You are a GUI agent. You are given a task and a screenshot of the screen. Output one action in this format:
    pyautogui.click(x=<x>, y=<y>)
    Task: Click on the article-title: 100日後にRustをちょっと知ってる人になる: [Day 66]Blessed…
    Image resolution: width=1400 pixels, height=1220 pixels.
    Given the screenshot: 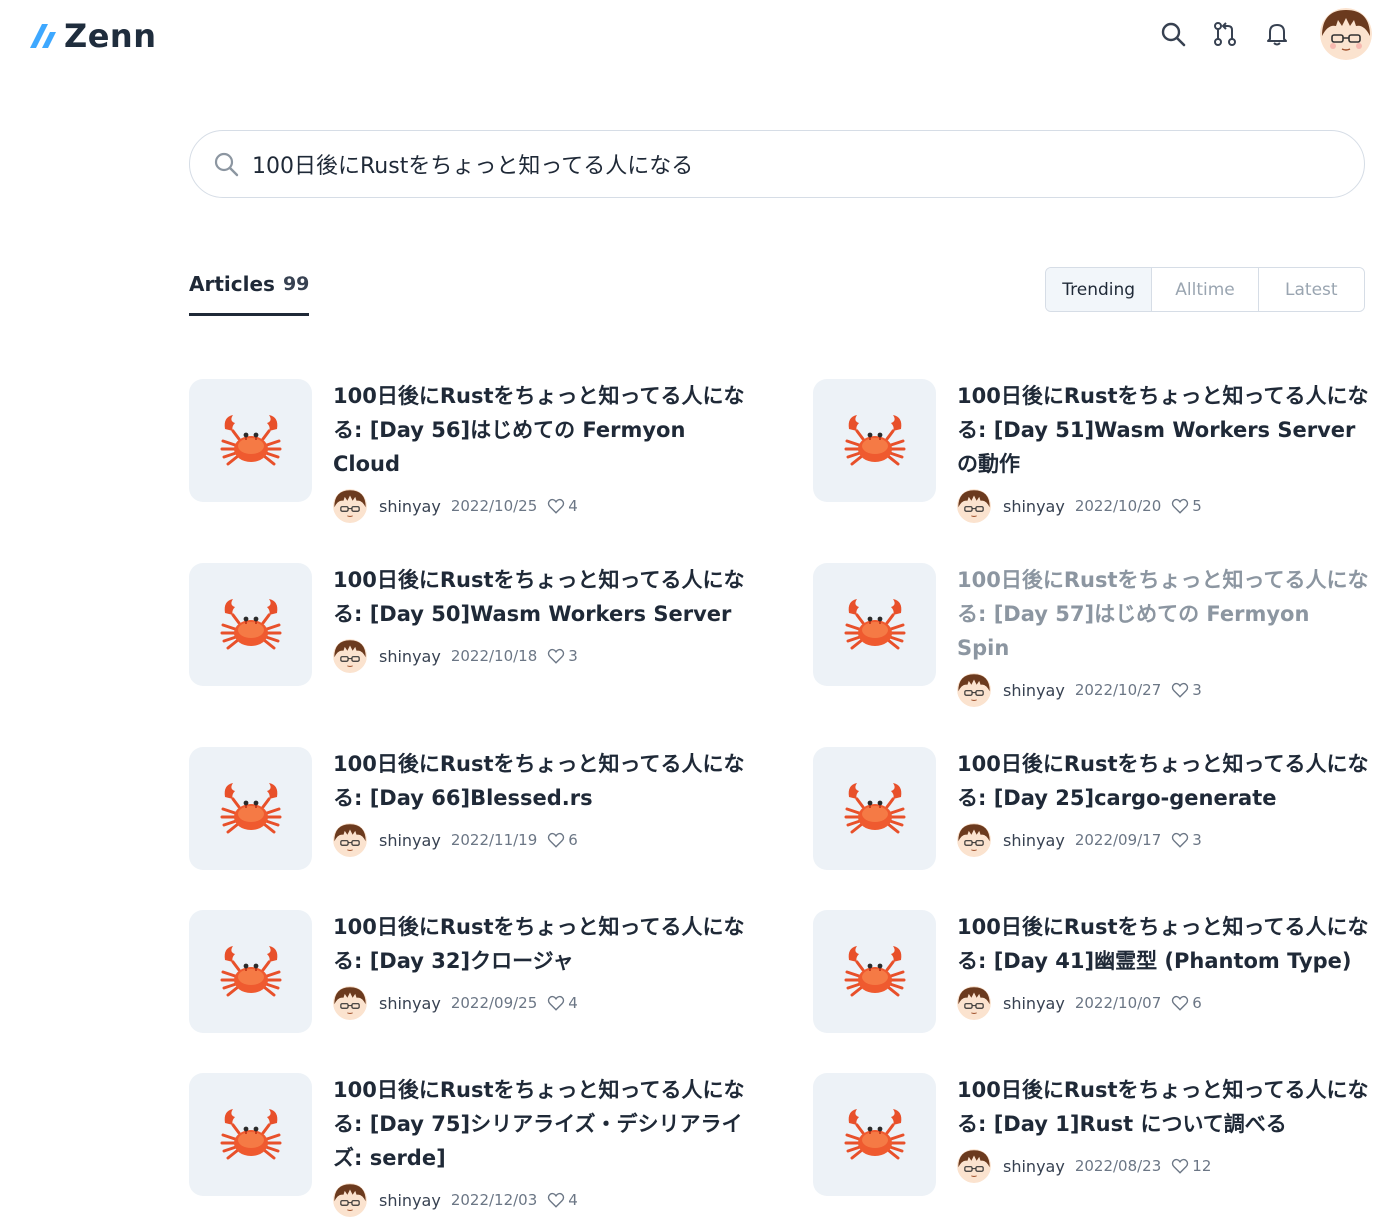 What is the action you would take?
    pyautogui.click(x=539, y=781)
    